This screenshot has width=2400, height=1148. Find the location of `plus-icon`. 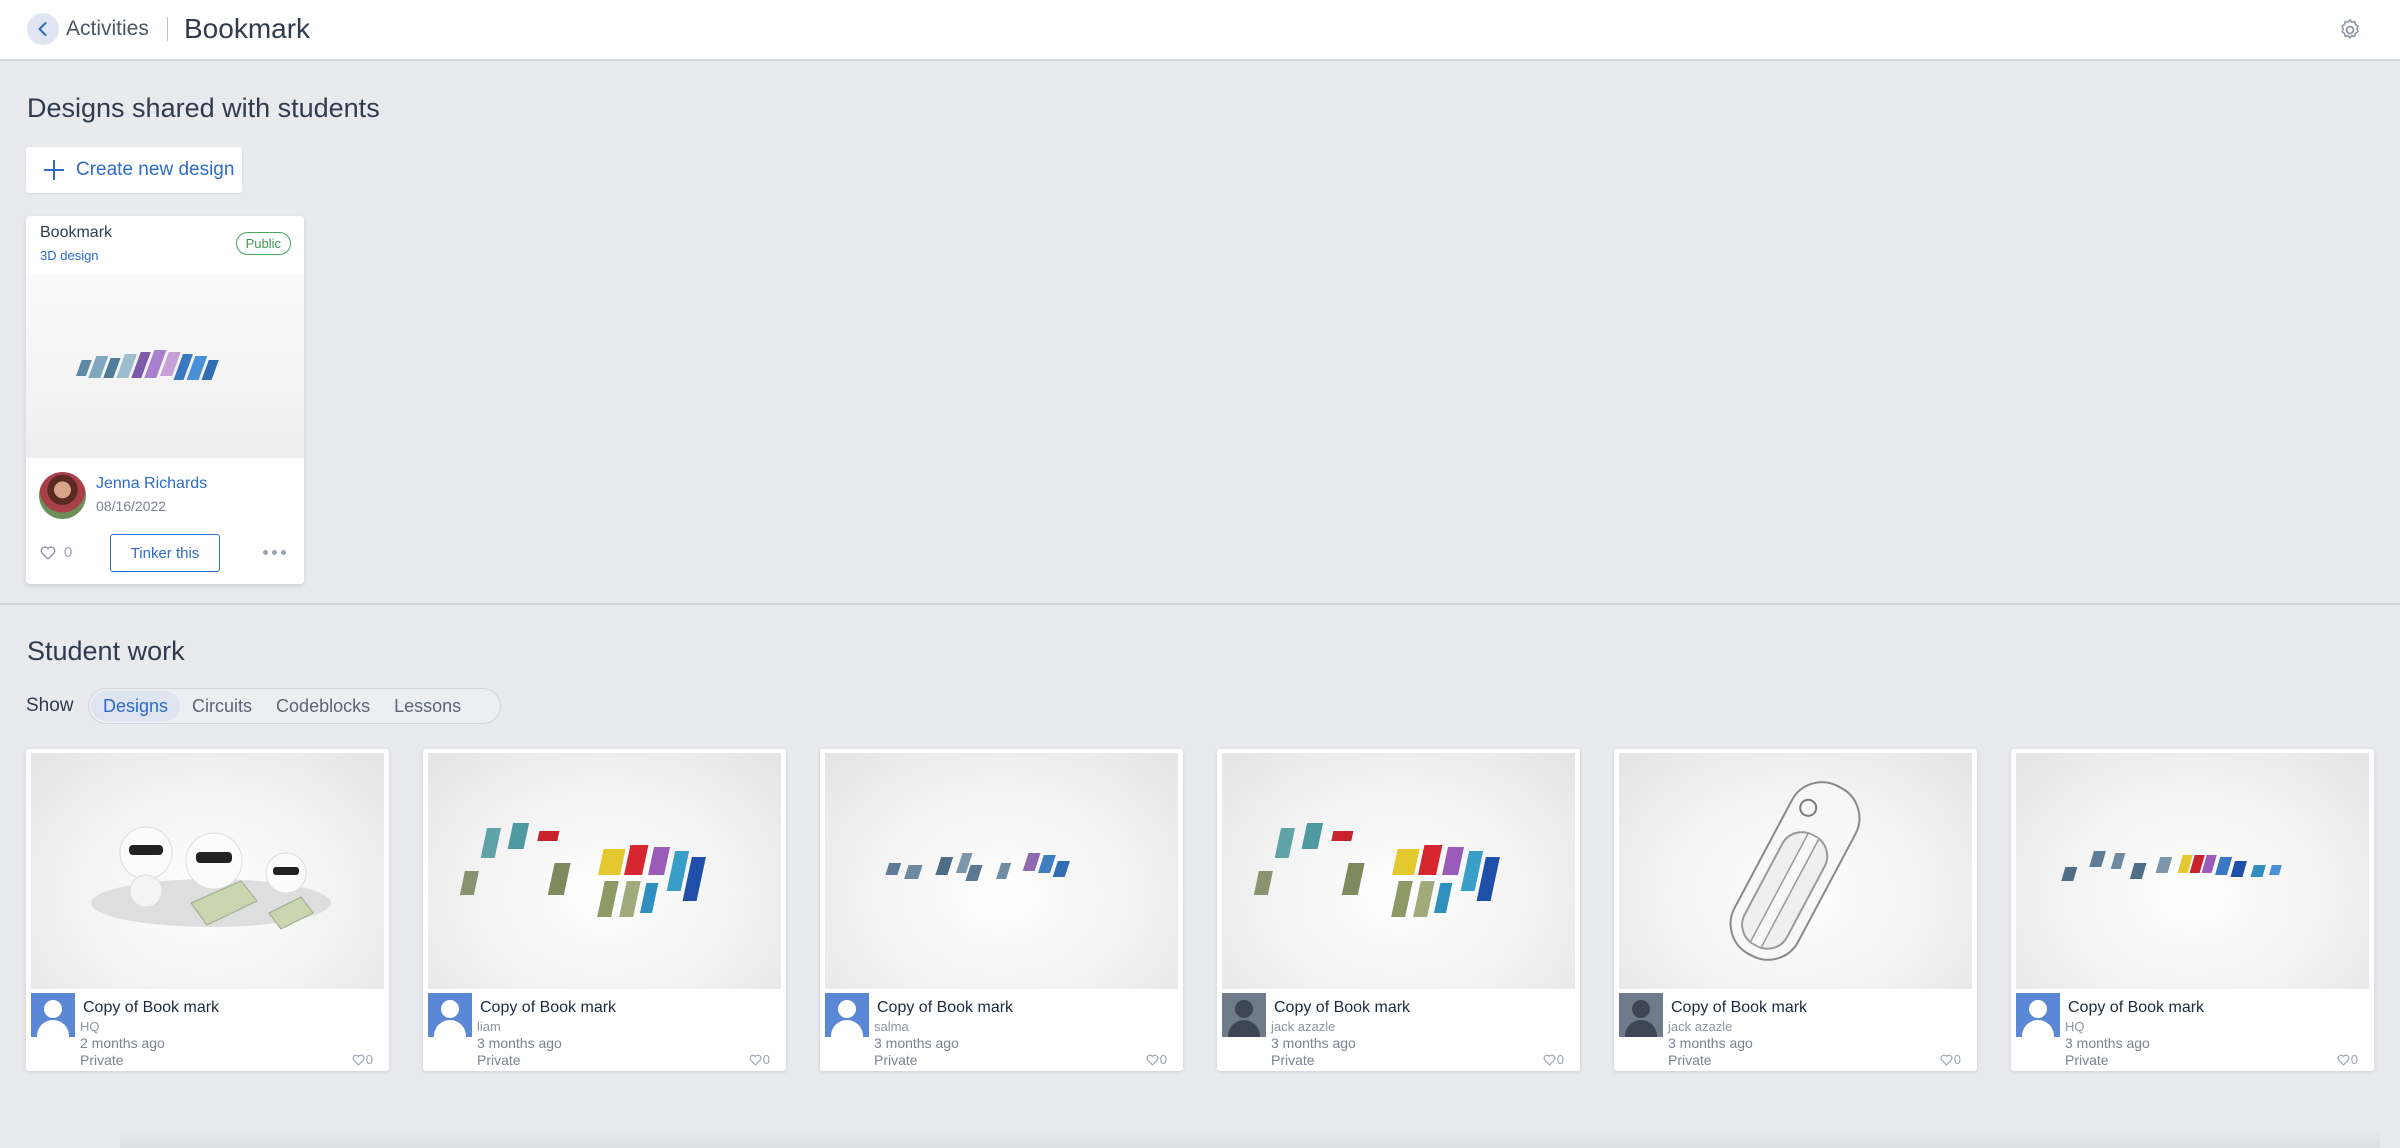

plus-icon is located at coordinates (54, 170).